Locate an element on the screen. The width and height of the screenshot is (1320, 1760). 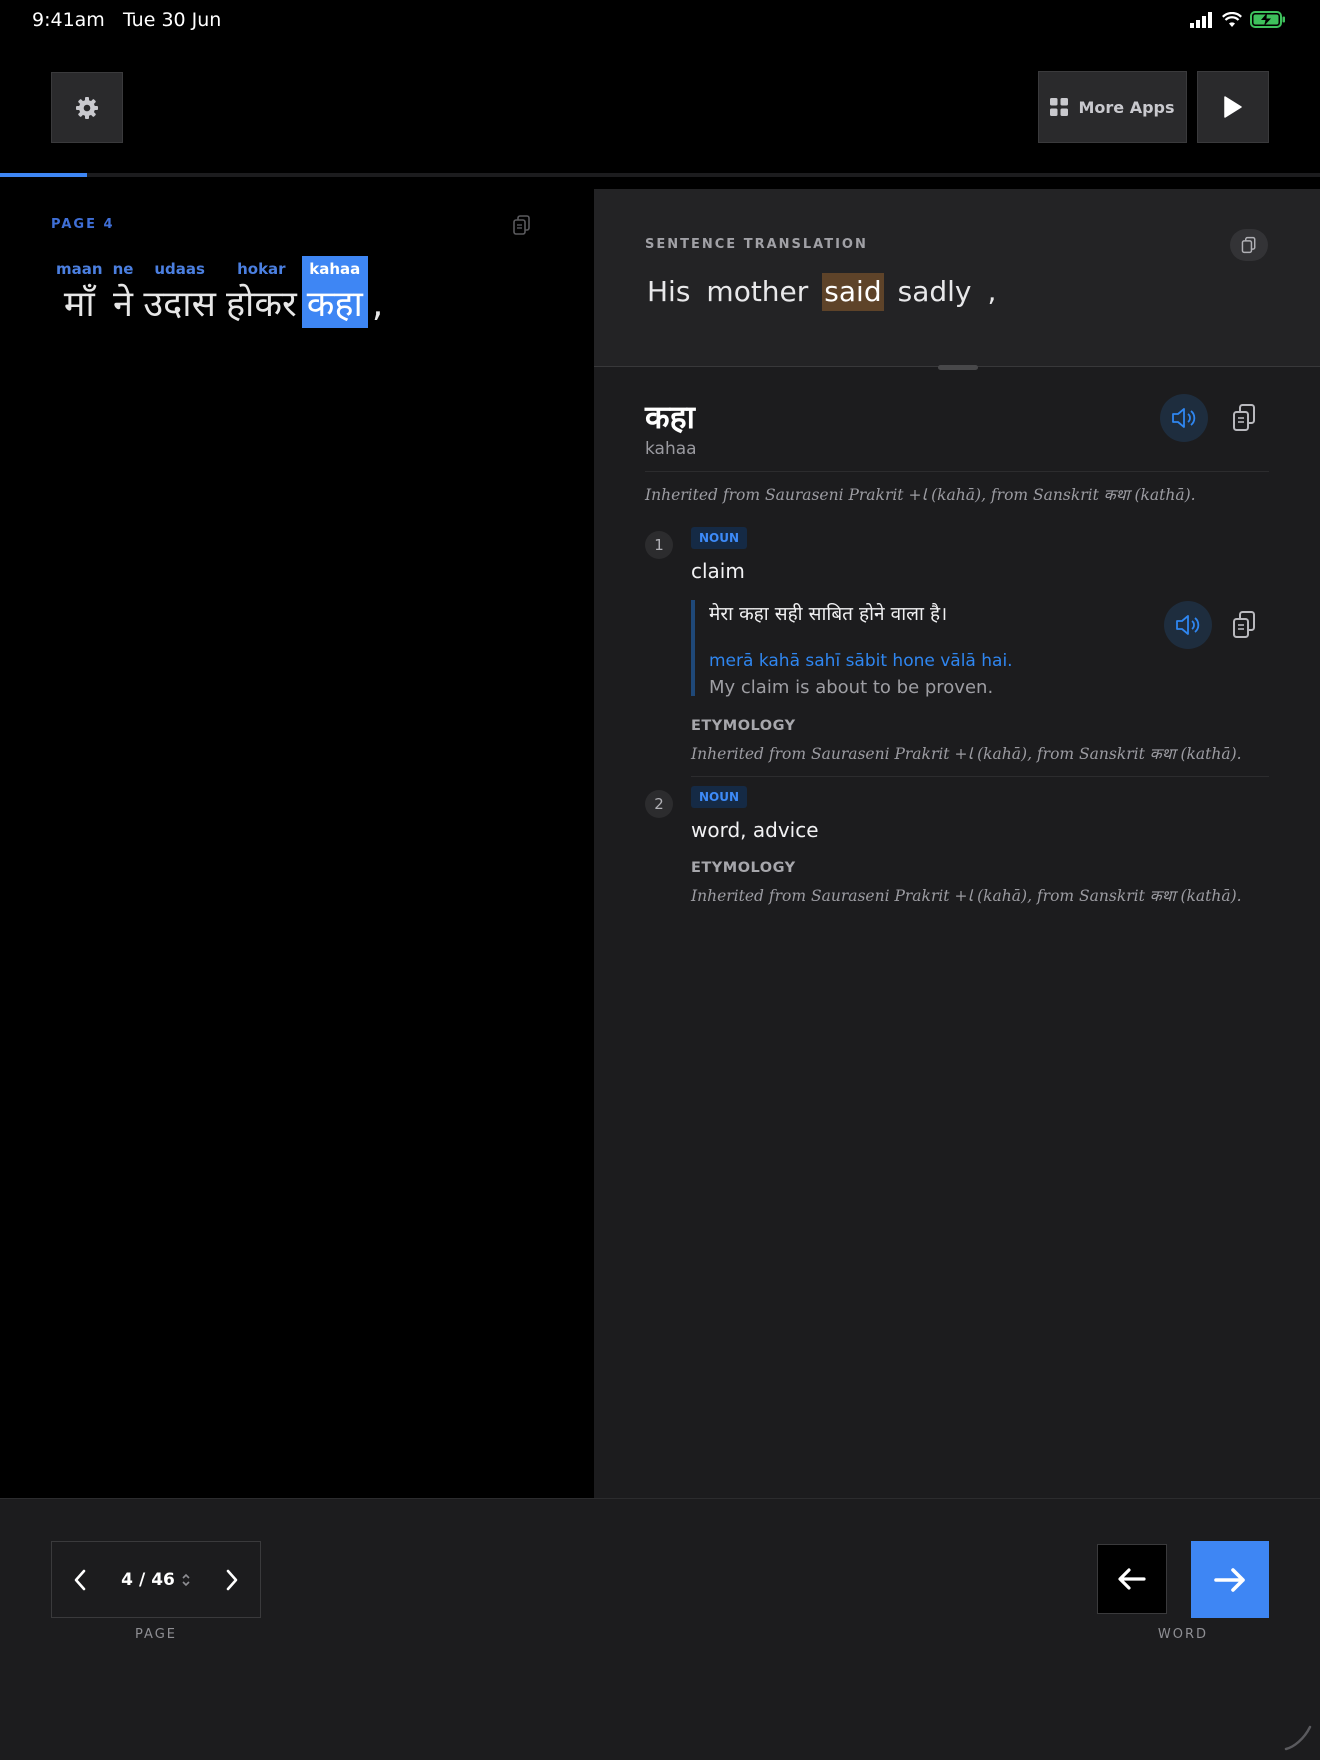
word-token: maan माँ is located at coordinates (79, 292).